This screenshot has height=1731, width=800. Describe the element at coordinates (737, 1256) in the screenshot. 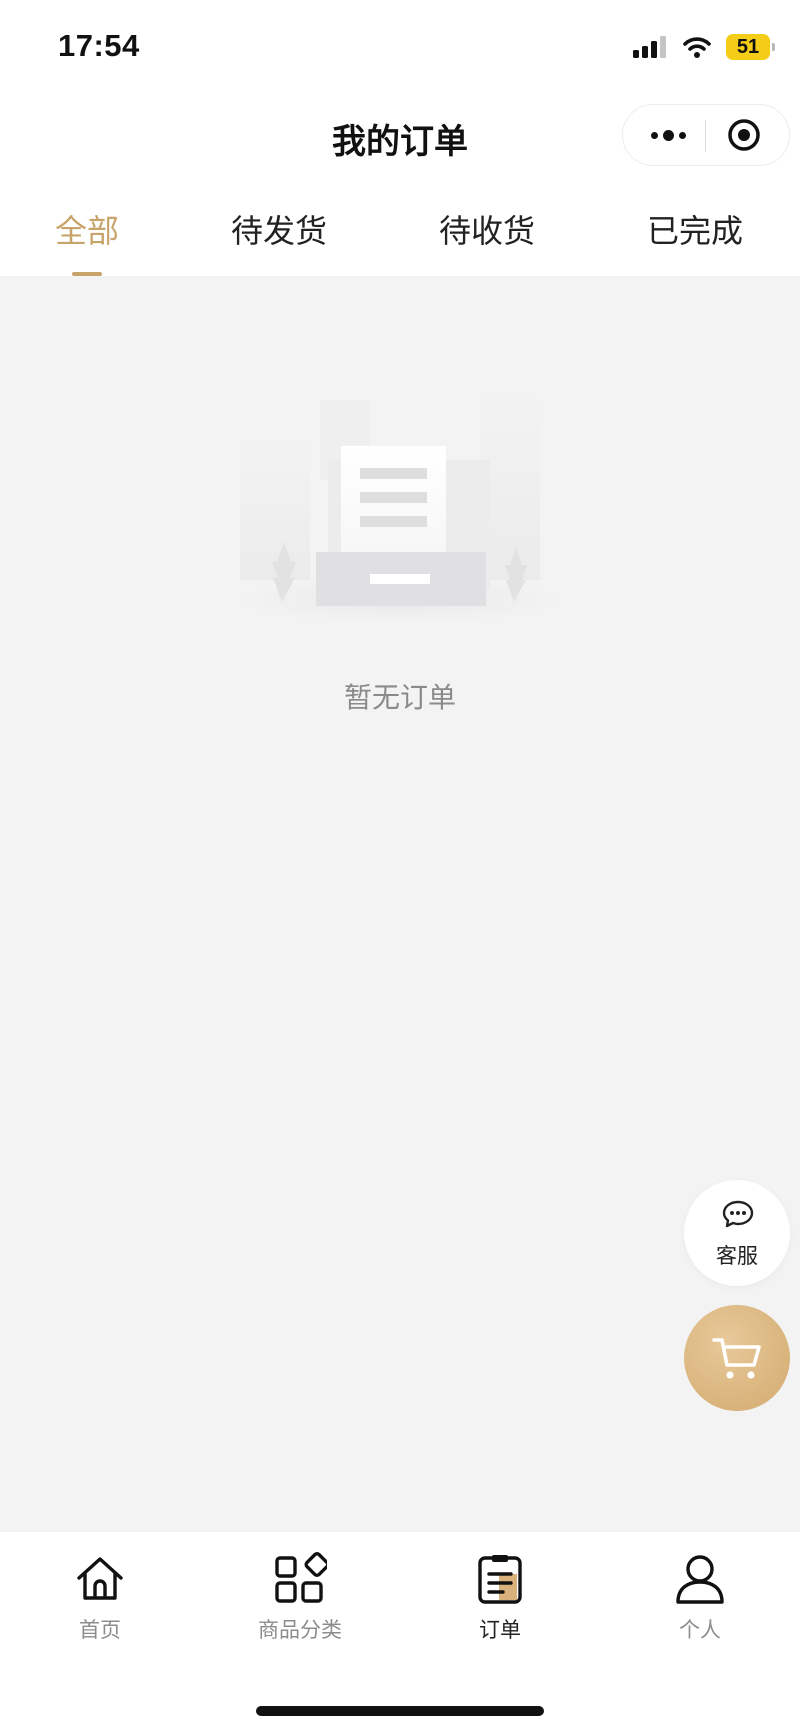

I see `customer-service-label: 客服` at that location.